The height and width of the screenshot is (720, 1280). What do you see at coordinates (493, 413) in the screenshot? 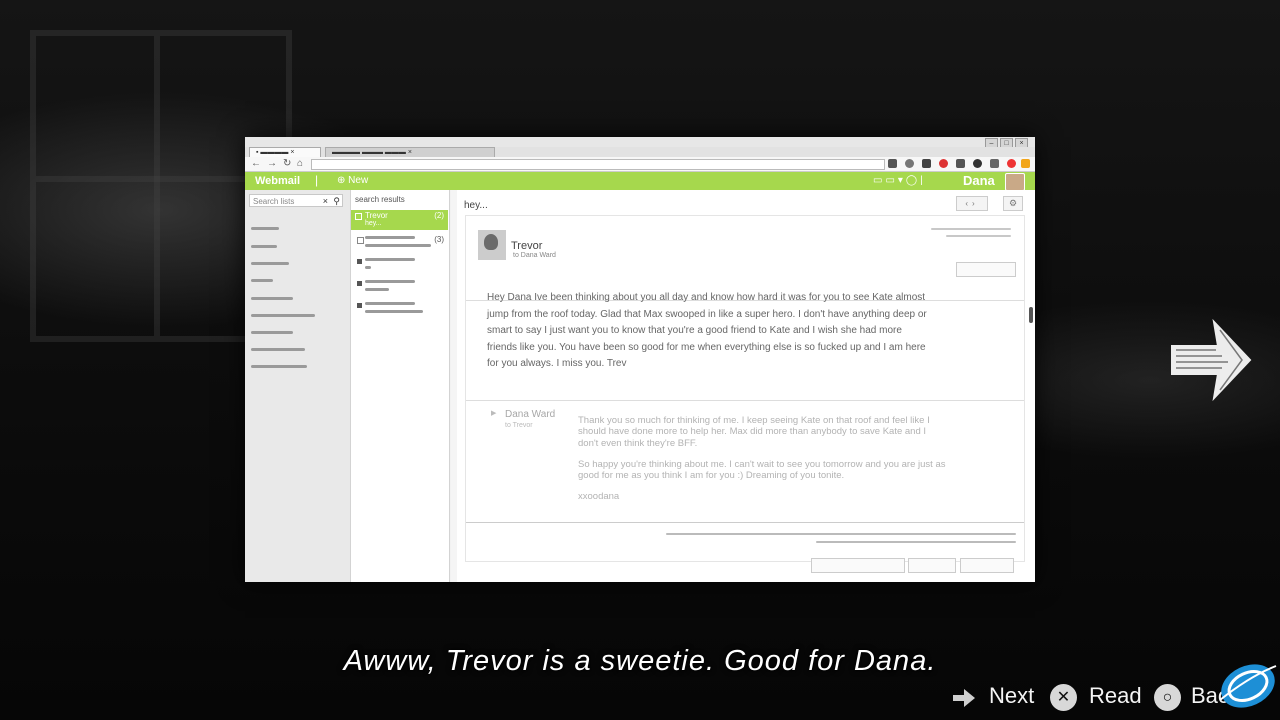
I see `expand-arrow-icon: ▶` at bounding box center [493, 413].